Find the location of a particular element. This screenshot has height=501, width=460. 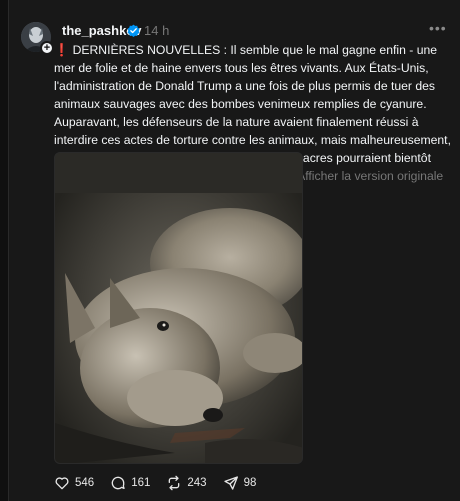

comment-button: 161 is located at coordinates (130, 483).